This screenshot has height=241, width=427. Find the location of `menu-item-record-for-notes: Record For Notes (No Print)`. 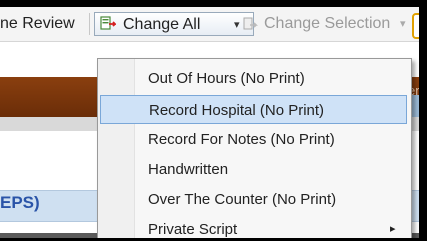

menu-item-record-for-notes: Record For Notes (No Print) is located at coordinates (253, 139).